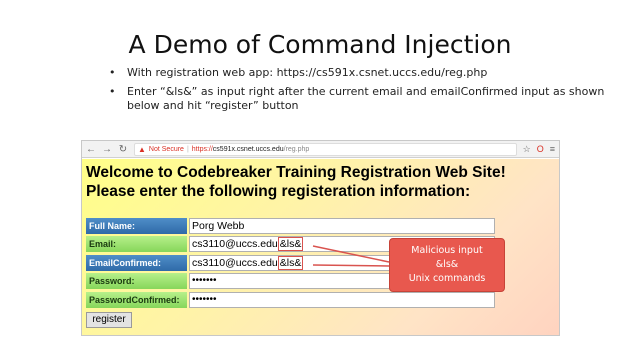 This screenshot has height=360, width=640. Describe the element at coordinates (142, 149) in the screenshot. I see `warning-icon: ▲` at that location.